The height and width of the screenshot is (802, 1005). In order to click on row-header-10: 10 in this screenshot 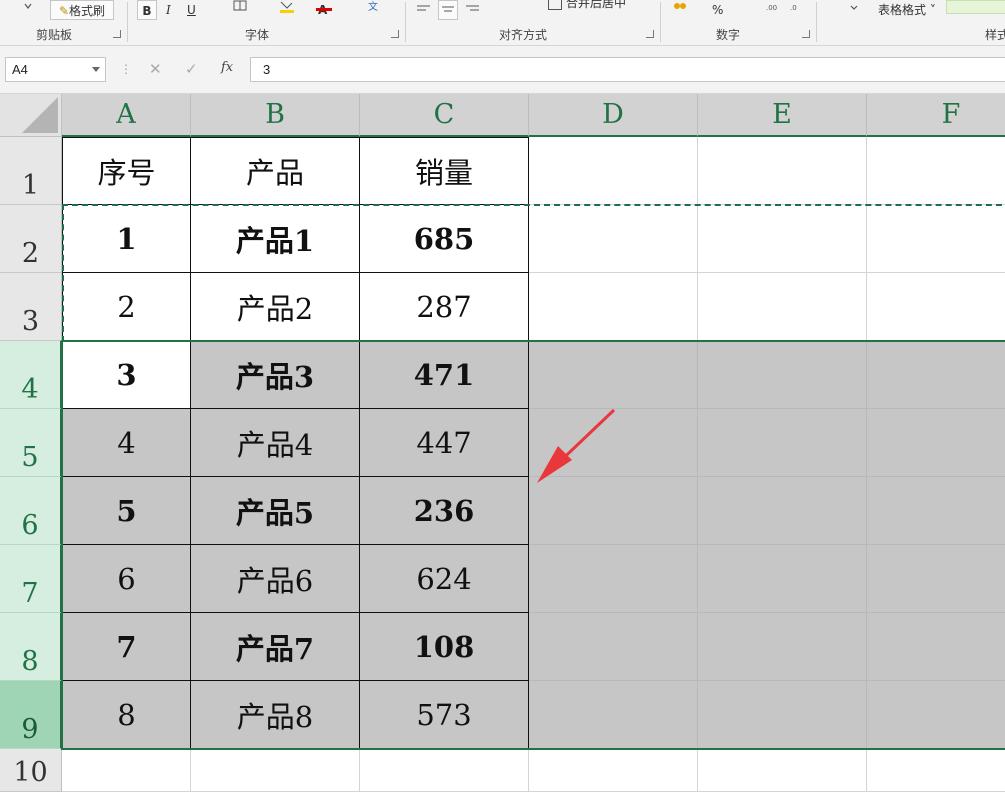, I will do `click(31, 770)`.